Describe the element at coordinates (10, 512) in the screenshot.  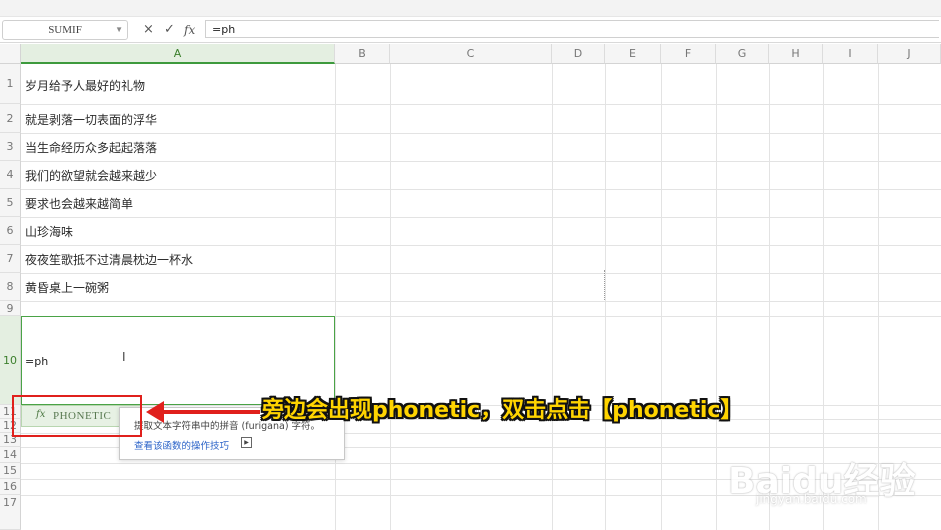
I see `row-header-17: 17` at that location.